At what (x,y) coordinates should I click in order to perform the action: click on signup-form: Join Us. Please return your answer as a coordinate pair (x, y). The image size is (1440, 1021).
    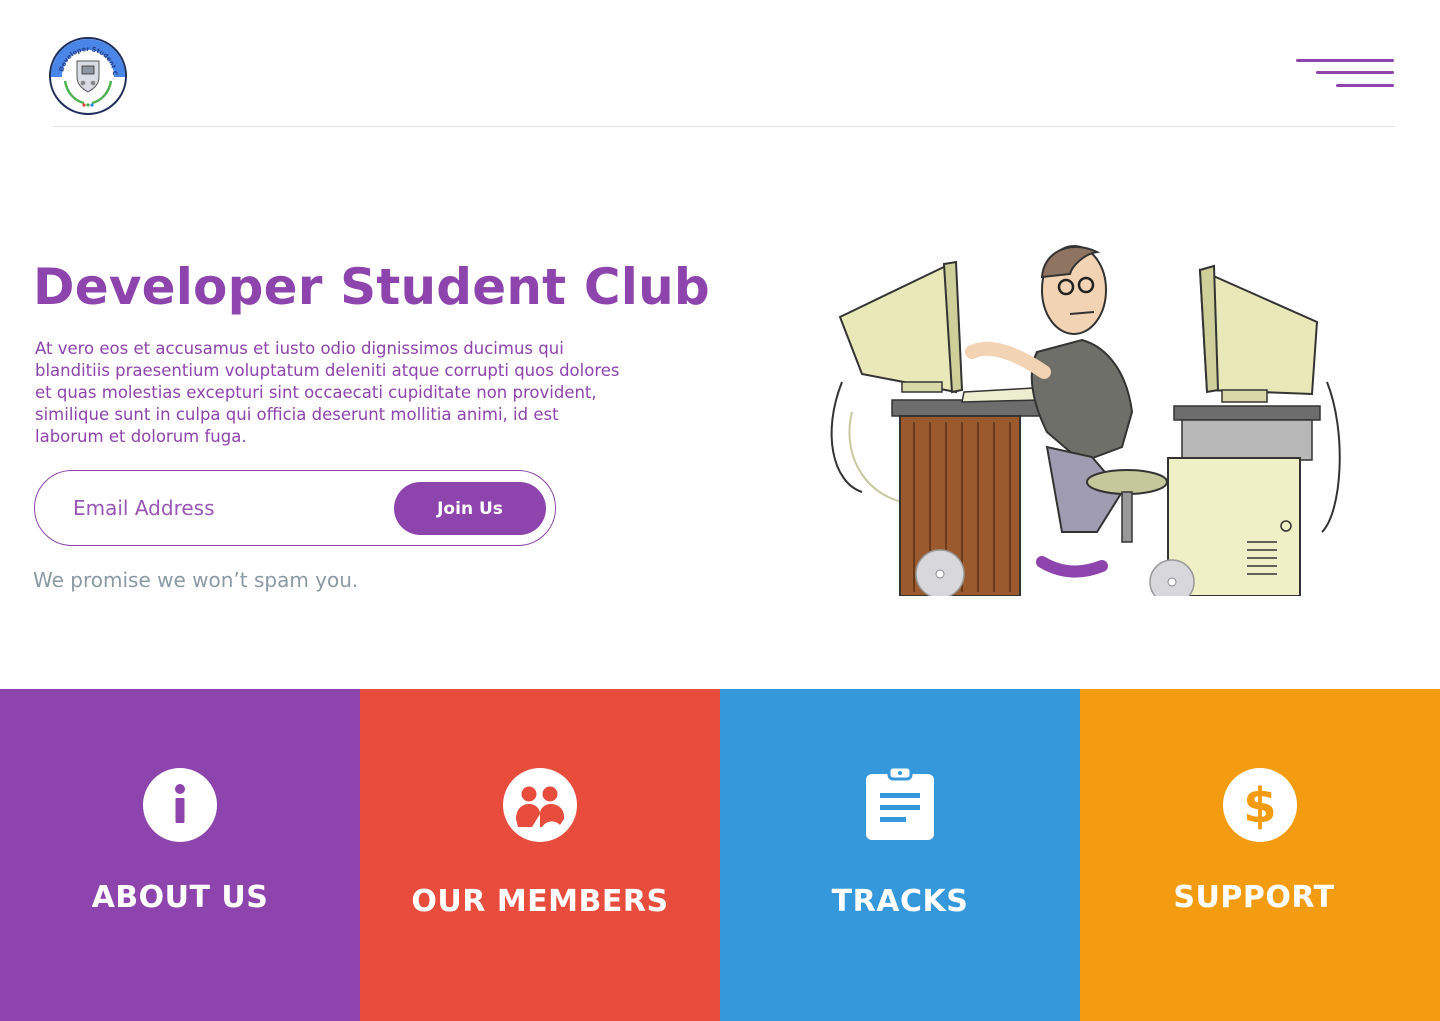
    Looking at the image, I should click on (295, 508).